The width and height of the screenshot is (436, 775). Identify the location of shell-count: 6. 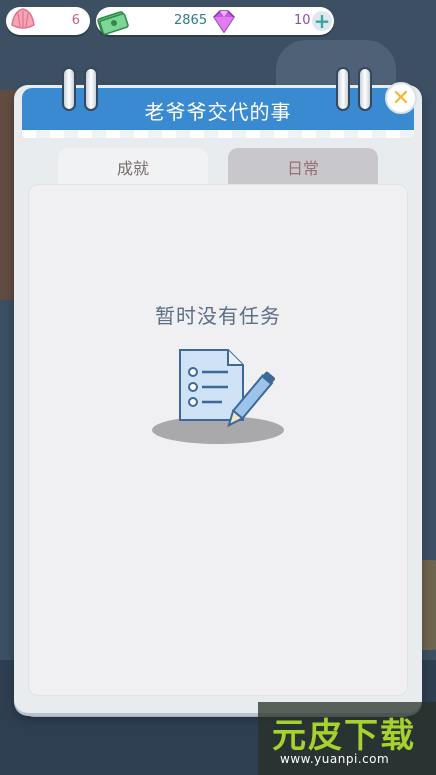
(75, 20).